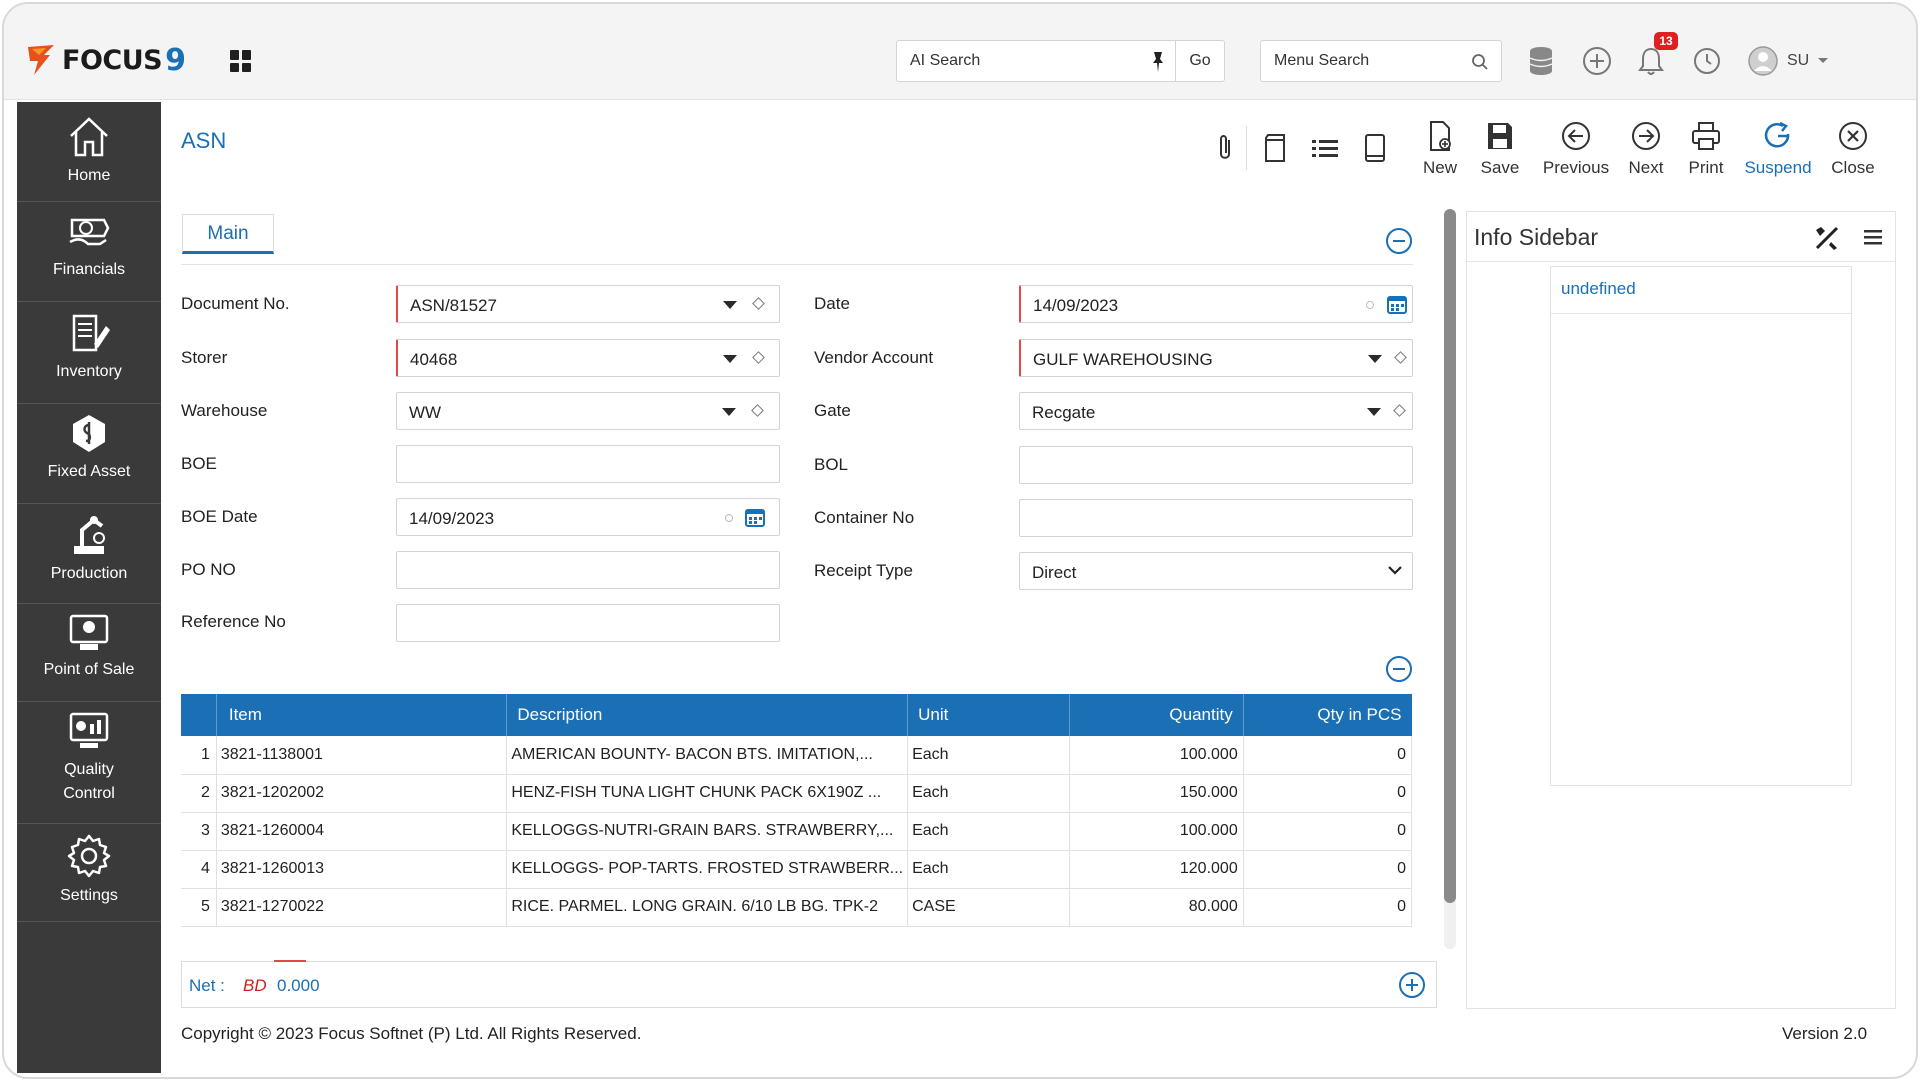 The width and height of the screenshot is (1920, 1081). Describe the element at coordinates (1158, 62) in the screenshot. I see `pin-icon` at that location.